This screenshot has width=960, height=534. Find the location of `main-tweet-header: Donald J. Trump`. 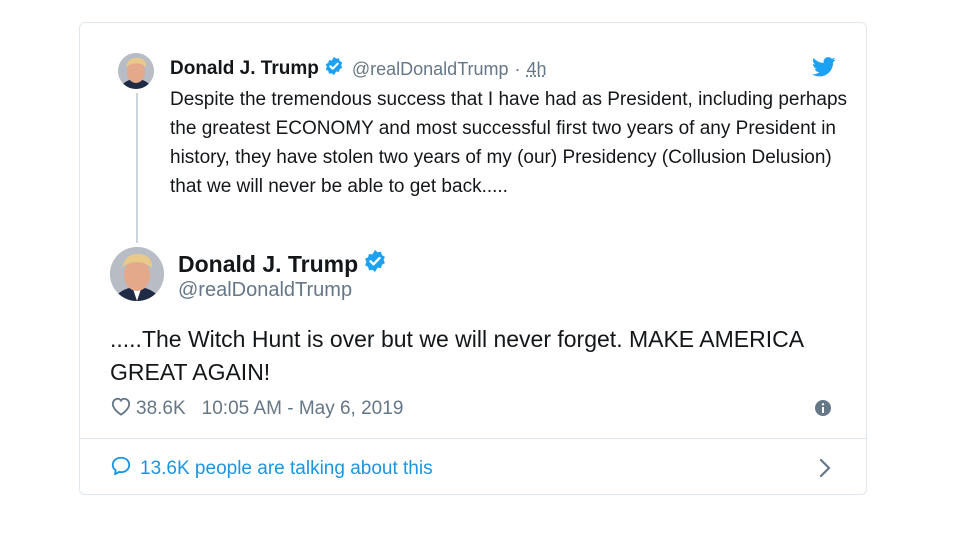

main-tweet-header: Donald J. Trump is located at coordinates (282, 264).